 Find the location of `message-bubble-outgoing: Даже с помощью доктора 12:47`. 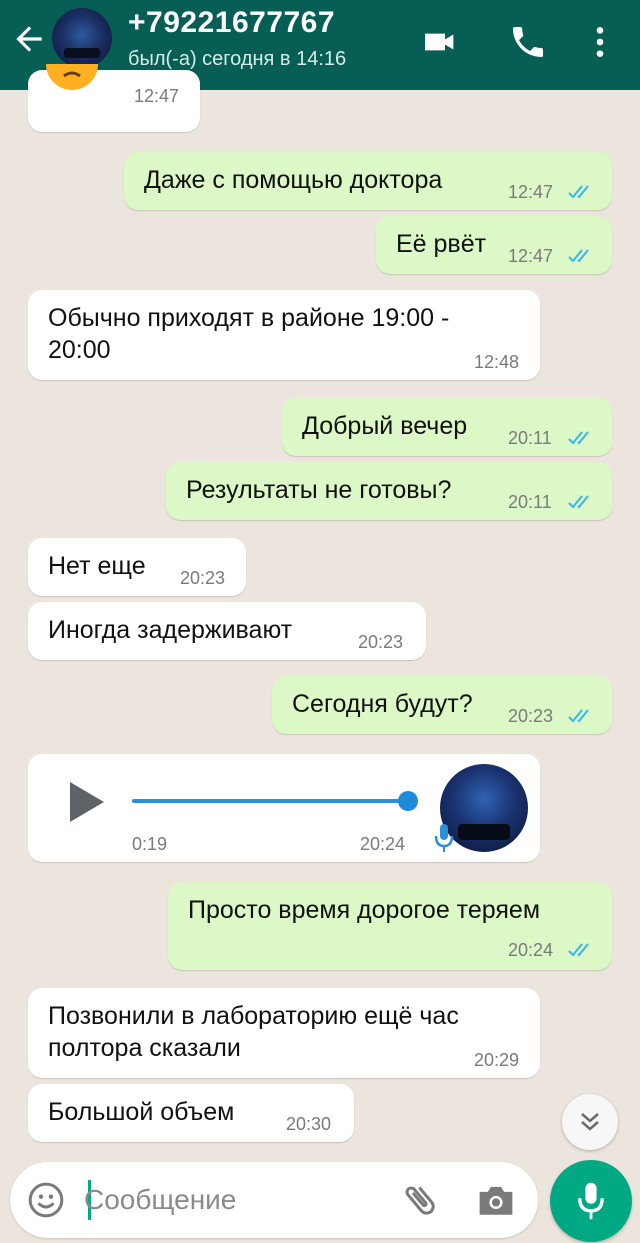

message-bubble-outgoing: Даже с помощью доктора 12:47 is located at coordinates (368, 181).